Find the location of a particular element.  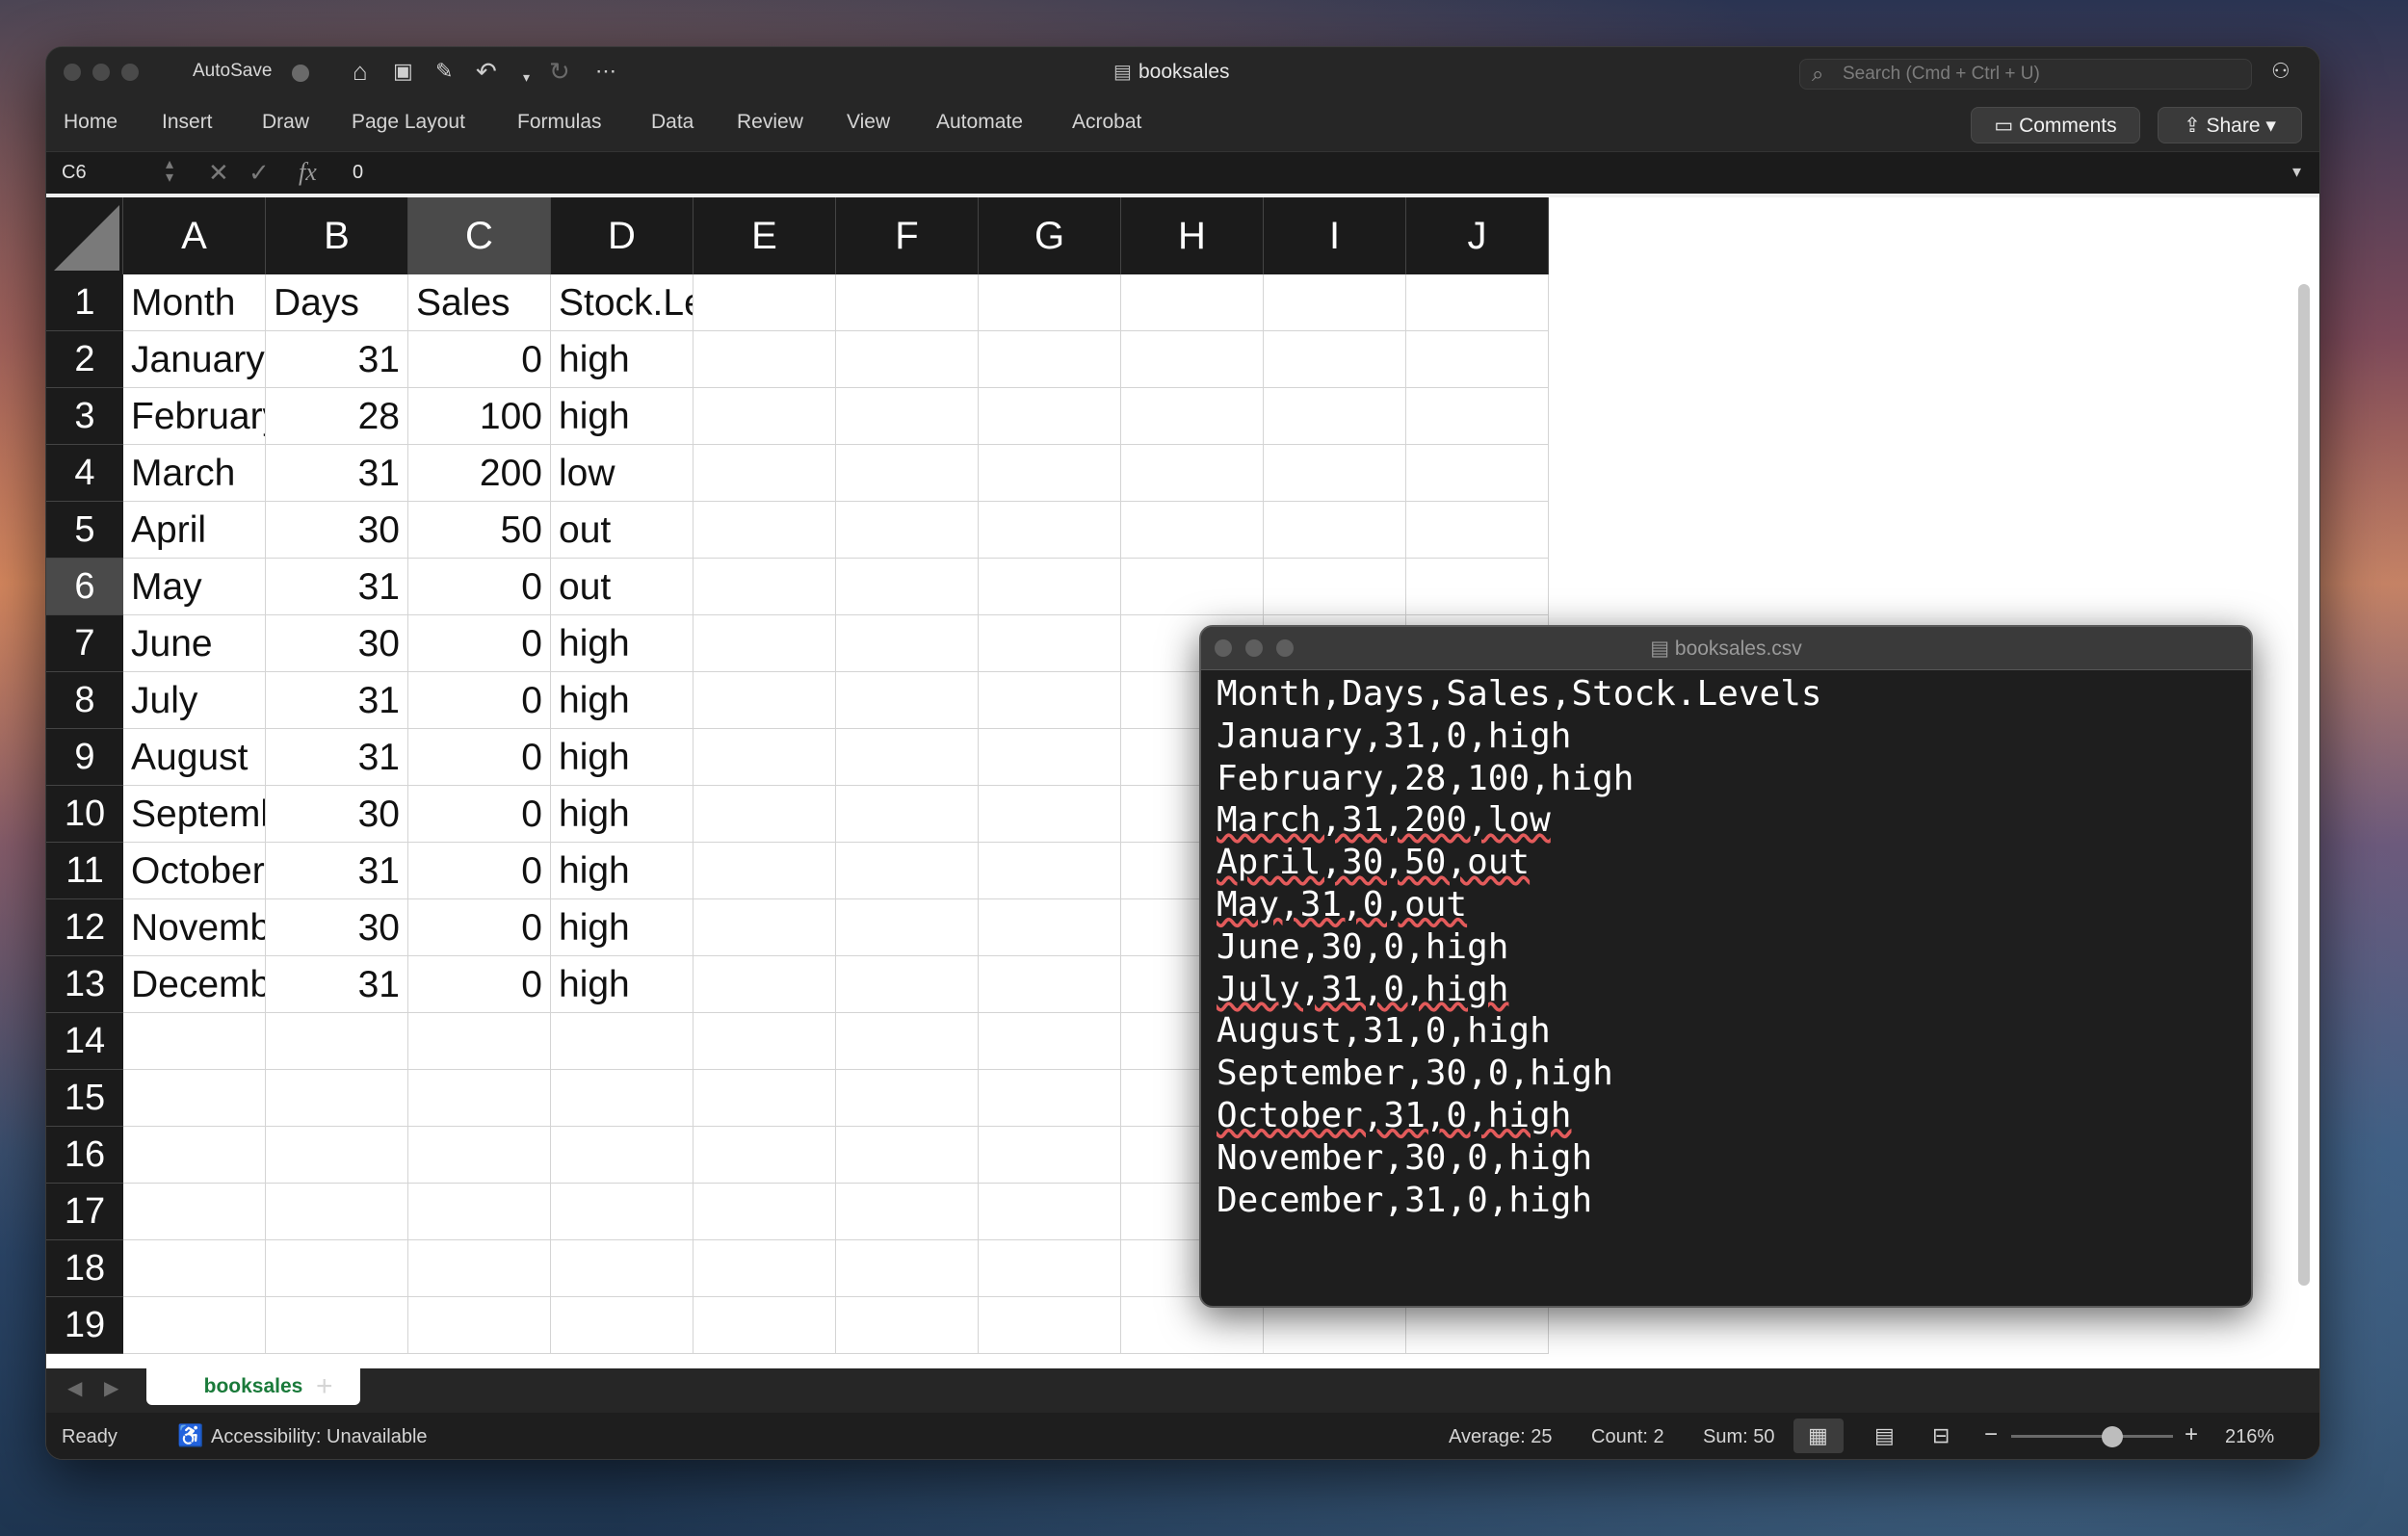

cell-a6: May is located at coordinates (194, 587).